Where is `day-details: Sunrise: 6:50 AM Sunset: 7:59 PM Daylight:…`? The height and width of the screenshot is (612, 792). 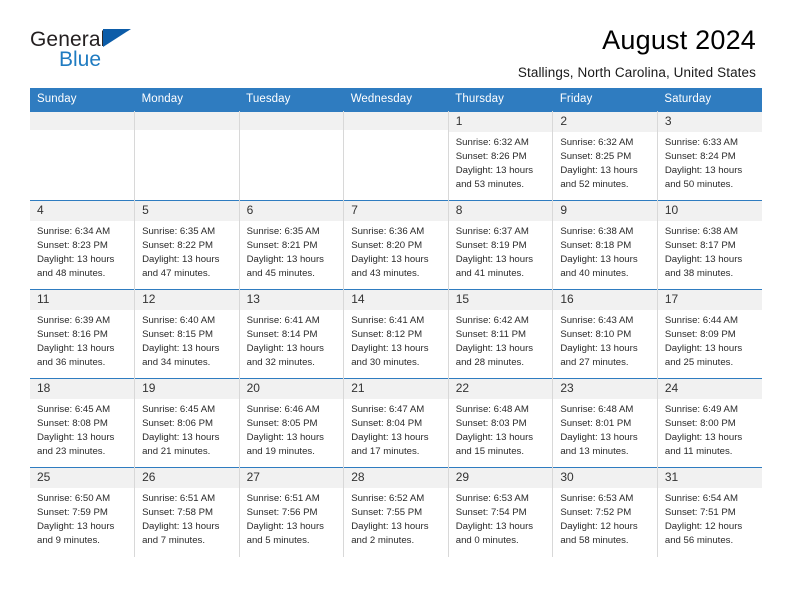
day-details: Sunrise: 6:50 AM Sunset: 7:59 PM Daylight:… is located at coordinates (82, 518).